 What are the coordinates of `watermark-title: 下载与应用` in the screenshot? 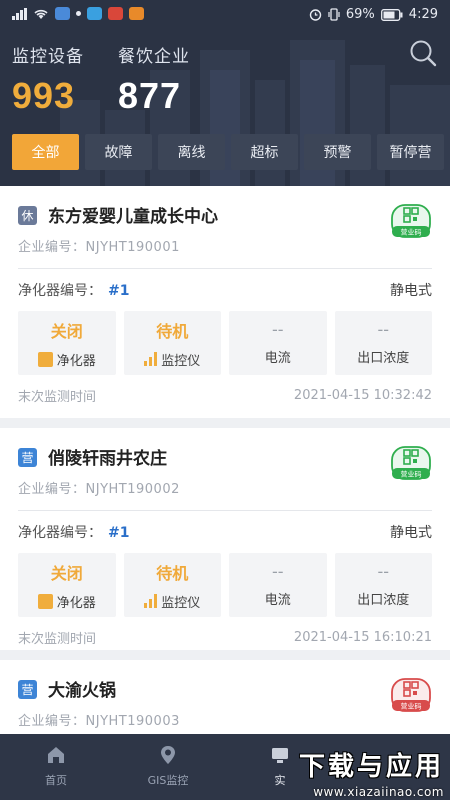 It's located at (371, 767).